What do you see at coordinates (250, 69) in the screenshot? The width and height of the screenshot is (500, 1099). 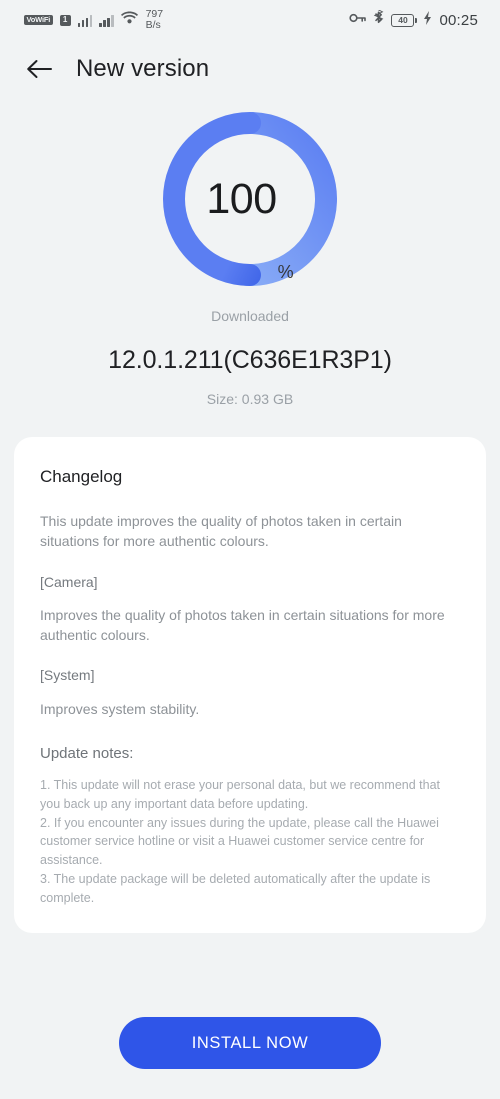 I see `app-bar: New version` at bounding box center [250, 69].